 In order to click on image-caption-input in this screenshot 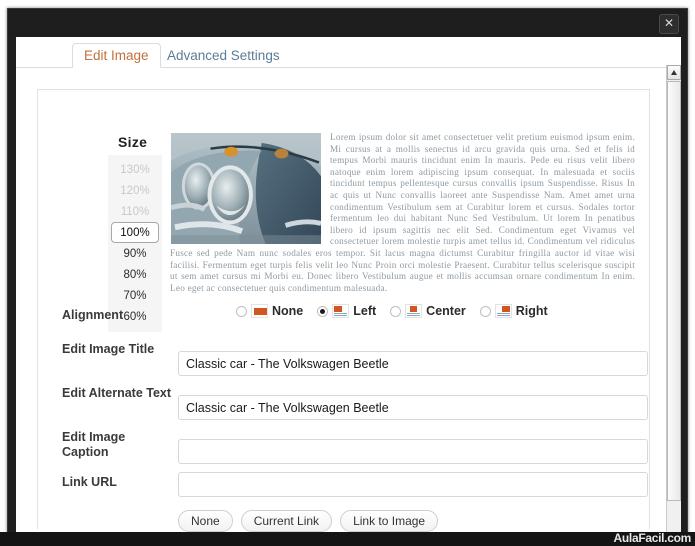, I will do `click(413, 451)`.